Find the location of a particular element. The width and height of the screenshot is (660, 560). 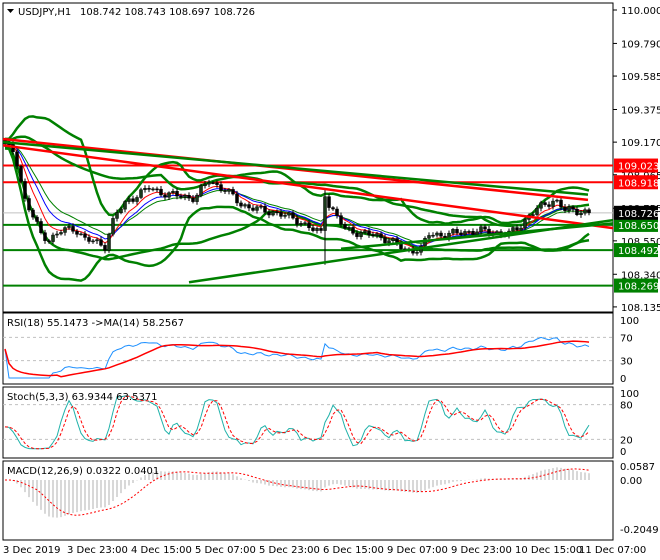

time-axis-label: 9 Dec 07:00 is located at coordinates (417, 550).